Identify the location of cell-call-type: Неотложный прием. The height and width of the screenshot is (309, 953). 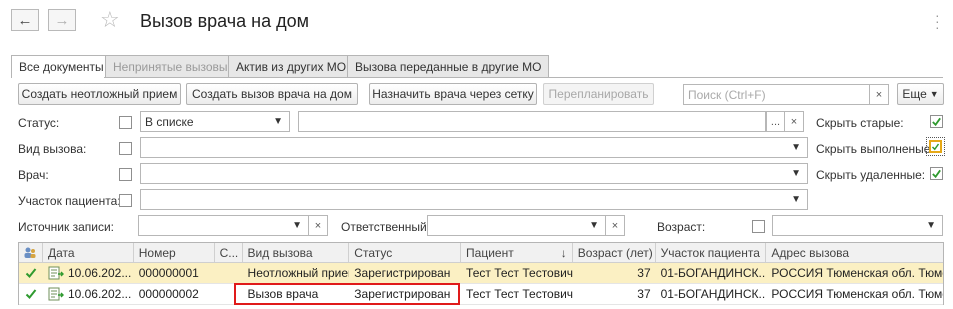
(298, 273).